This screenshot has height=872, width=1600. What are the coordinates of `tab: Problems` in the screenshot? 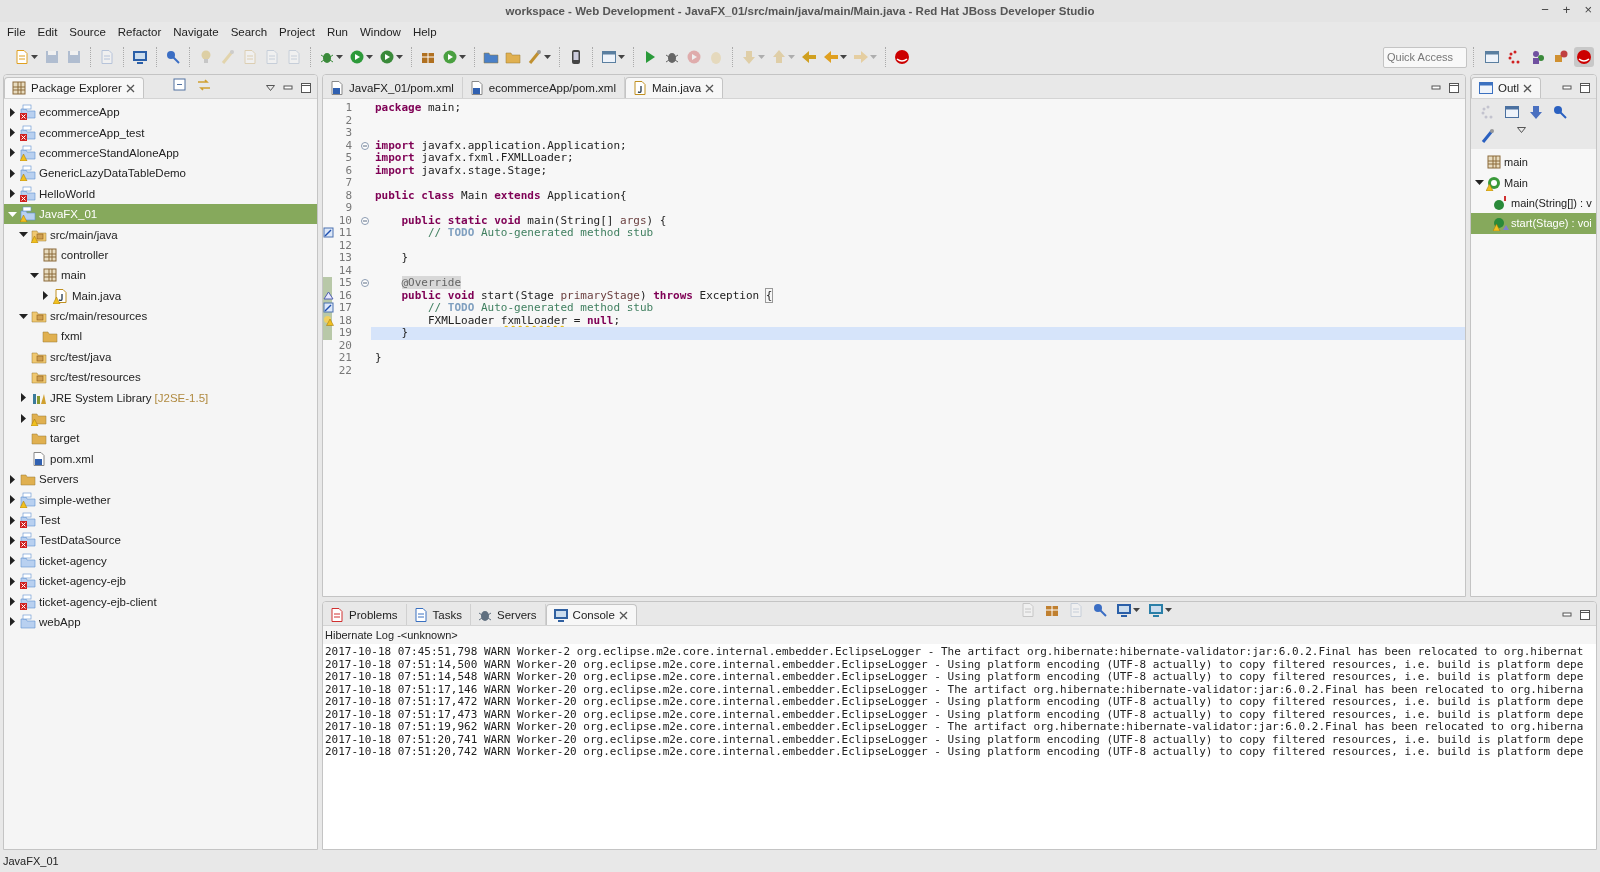 It's located at (365, 614).